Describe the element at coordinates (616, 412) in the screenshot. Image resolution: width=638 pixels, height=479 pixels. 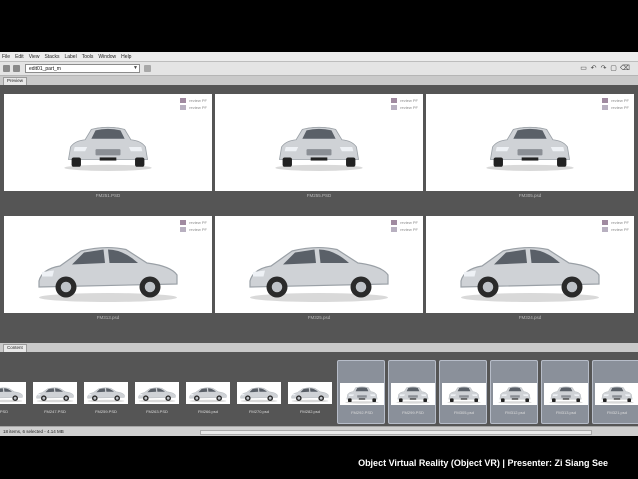
I see `thumbnail-caption: FM321.psd` at that location.